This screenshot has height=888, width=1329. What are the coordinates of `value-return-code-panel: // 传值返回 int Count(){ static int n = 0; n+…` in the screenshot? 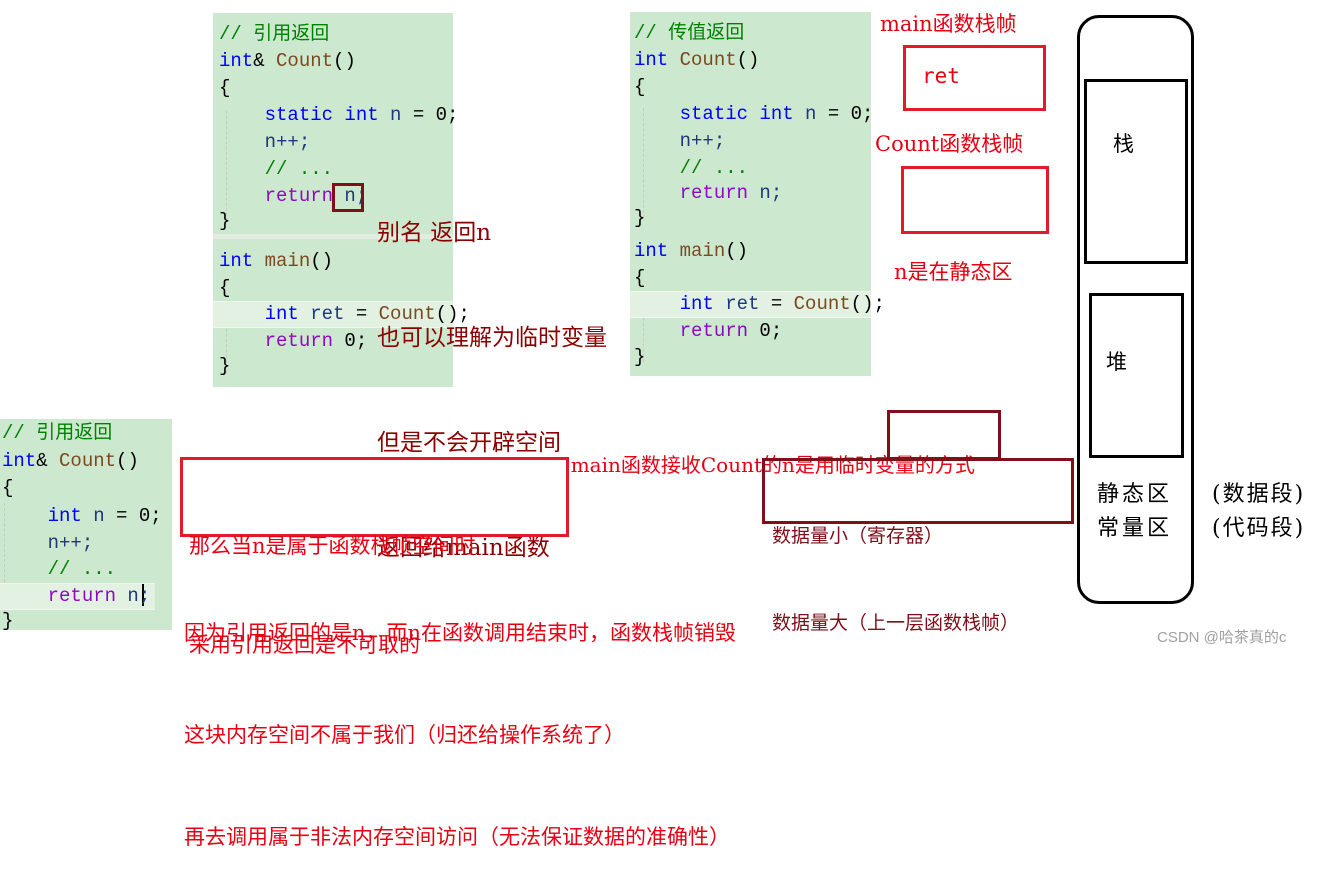 It's located at (757, 194).